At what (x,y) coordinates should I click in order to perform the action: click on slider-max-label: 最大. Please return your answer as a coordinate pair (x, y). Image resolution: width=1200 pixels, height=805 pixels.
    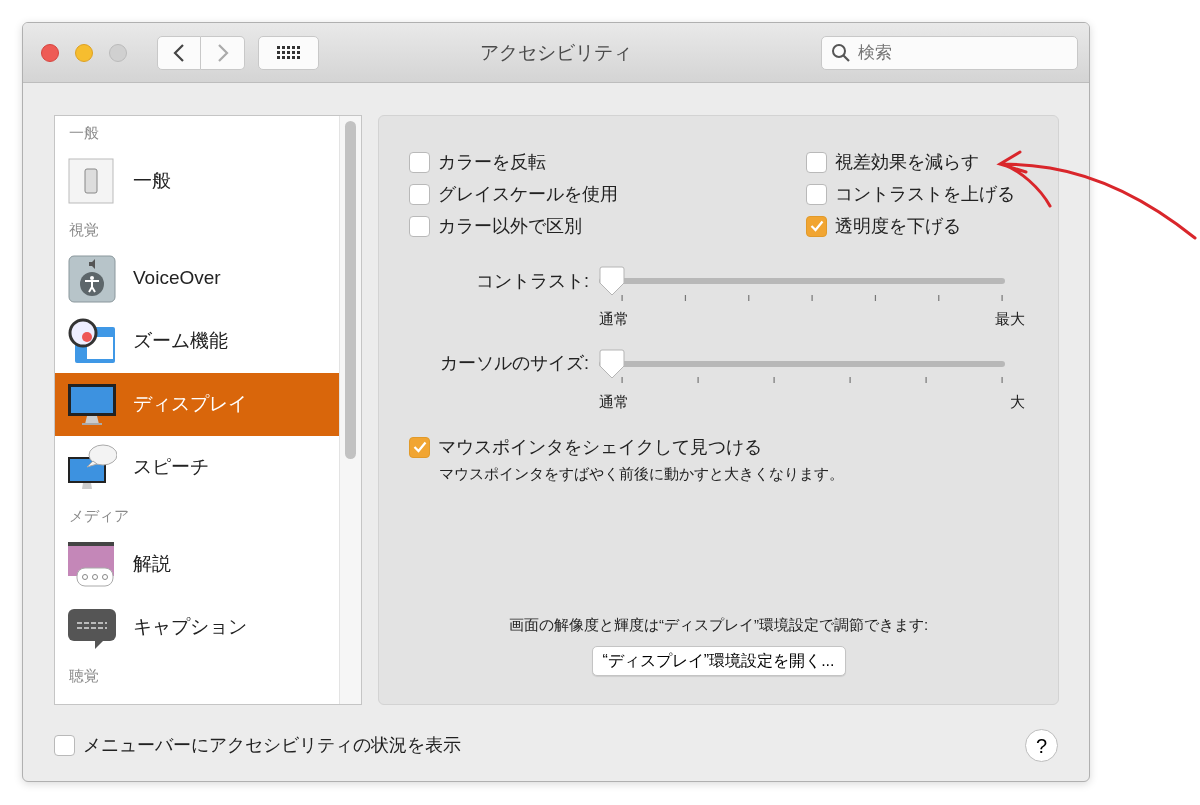
    Looking at the image, I should click on (1010, 319).